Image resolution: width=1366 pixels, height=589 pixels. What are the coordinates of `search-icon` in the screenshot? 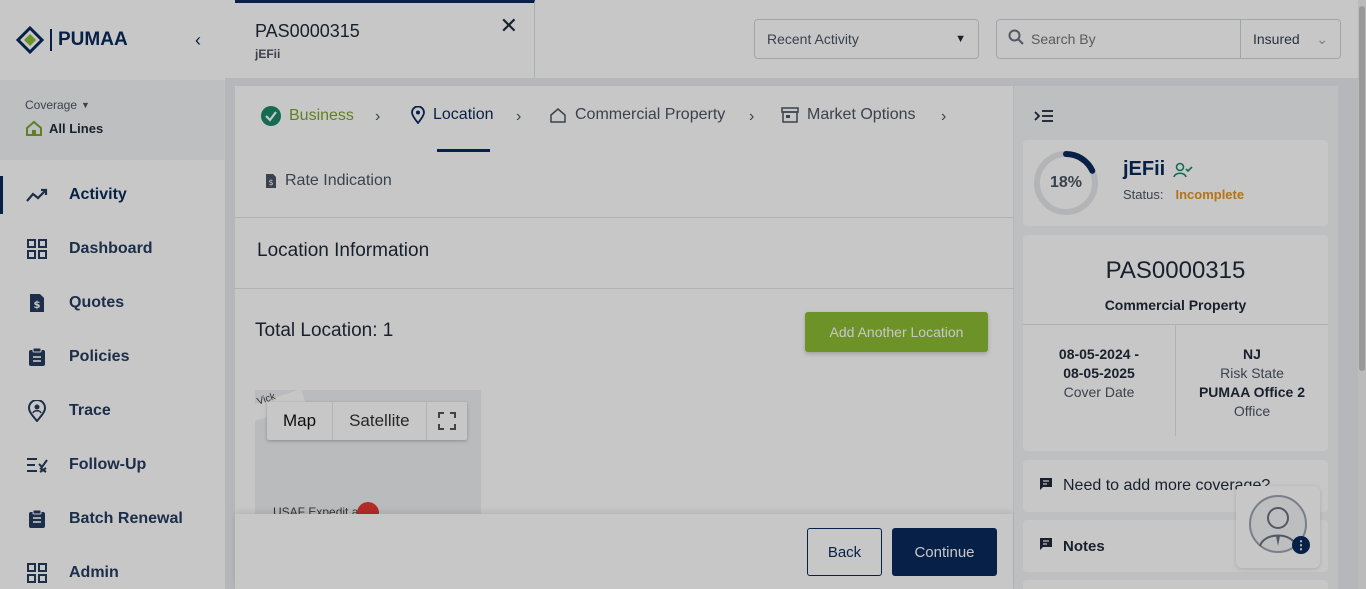 It's located at (1012, 39).